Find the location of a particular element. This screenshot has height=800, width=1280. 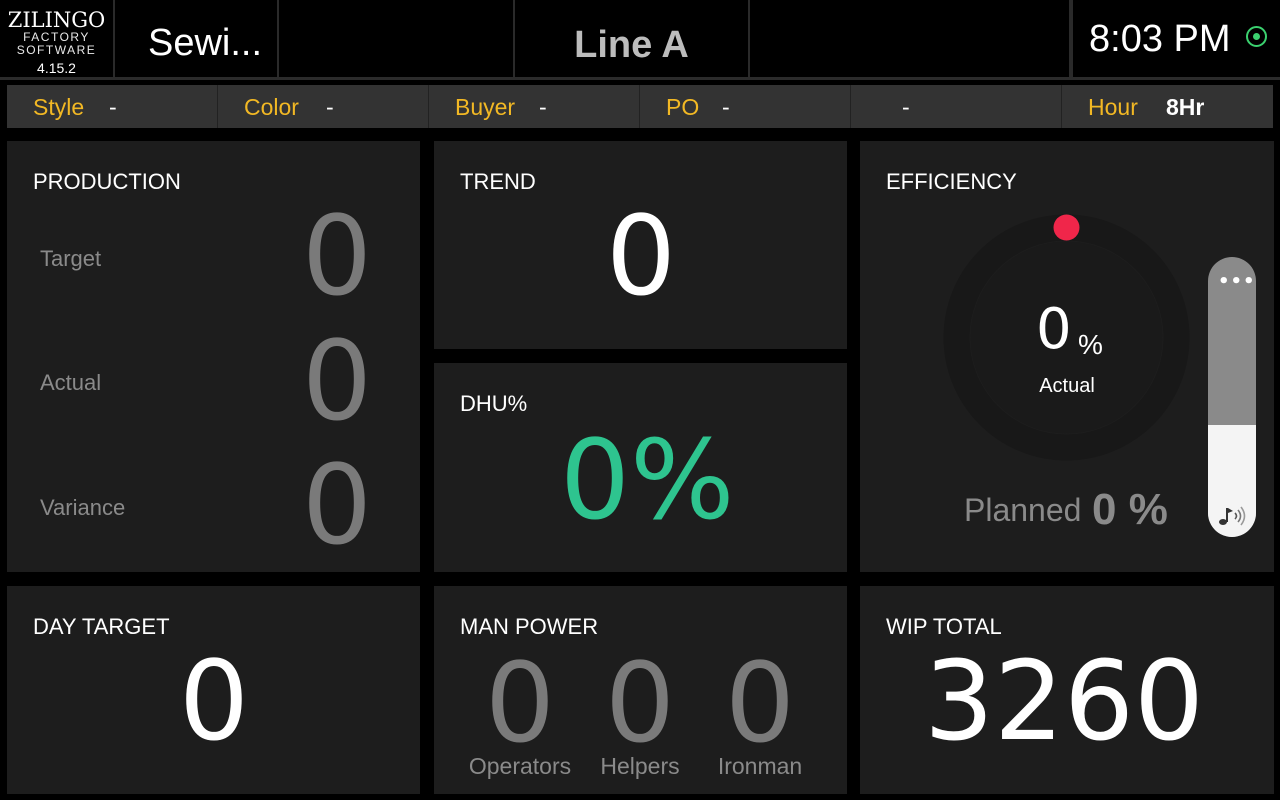

efficiency-actual-unit: % is located at coordinates (1090, 344).